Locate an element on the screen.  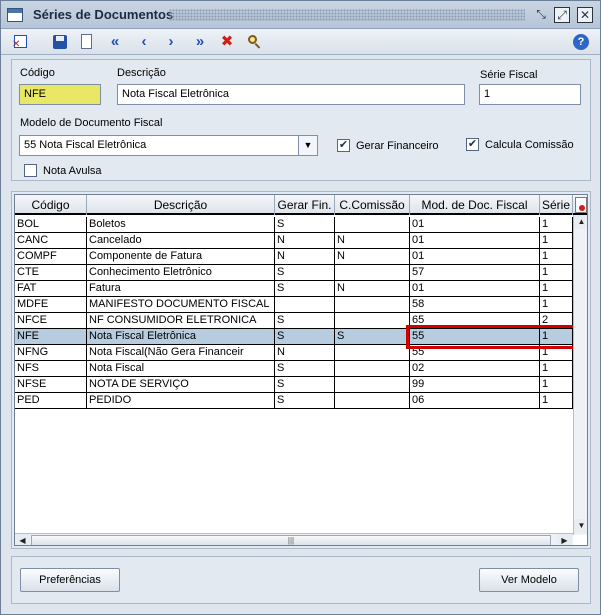
calcula-comissao-checkbox: ✔ is located at coordinates (472, 144).